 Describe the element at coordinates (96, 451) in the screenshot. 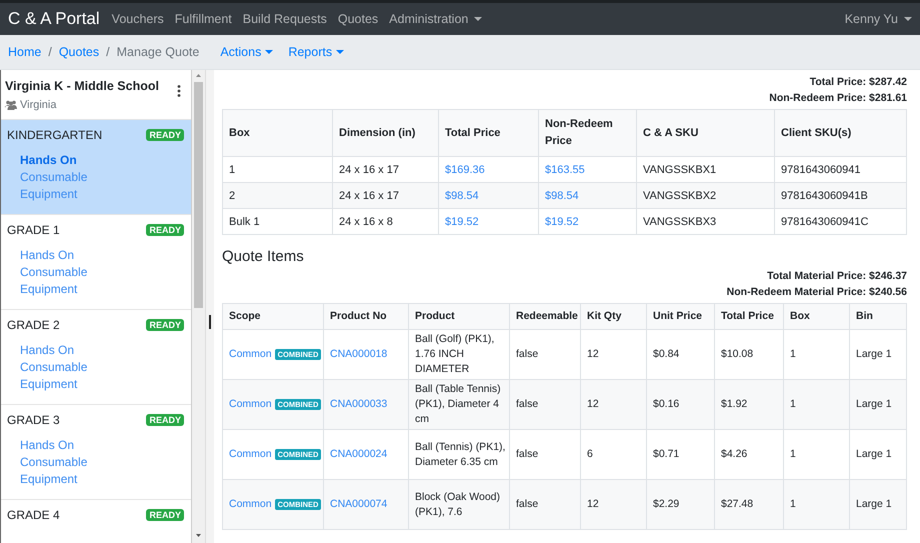

I see `grade-panel: GRADE 3 READY Hands On Consumable Equipment` at that location.